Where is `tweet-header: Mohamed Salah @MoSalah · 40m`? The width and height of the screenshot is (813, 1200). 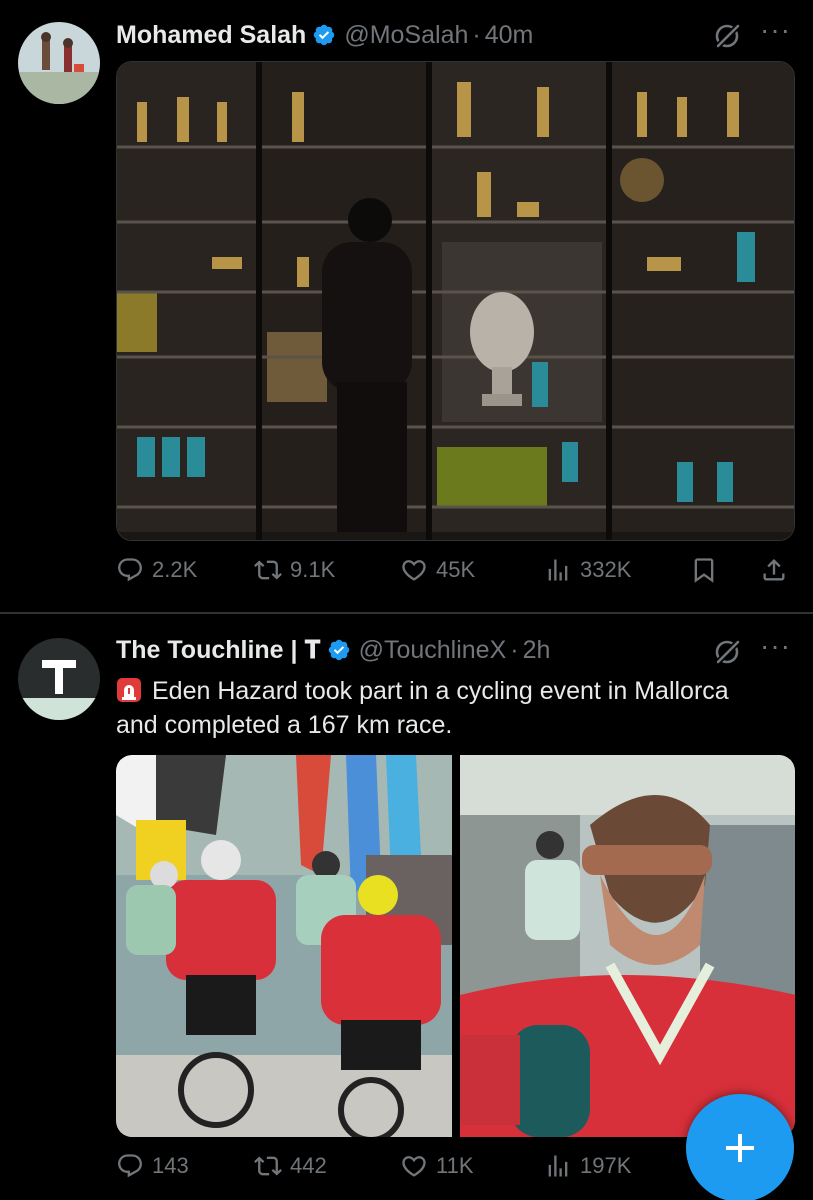
tweet-header: Mohamed Salah @MoSalah · 40m is located at coordinates (324, 35).